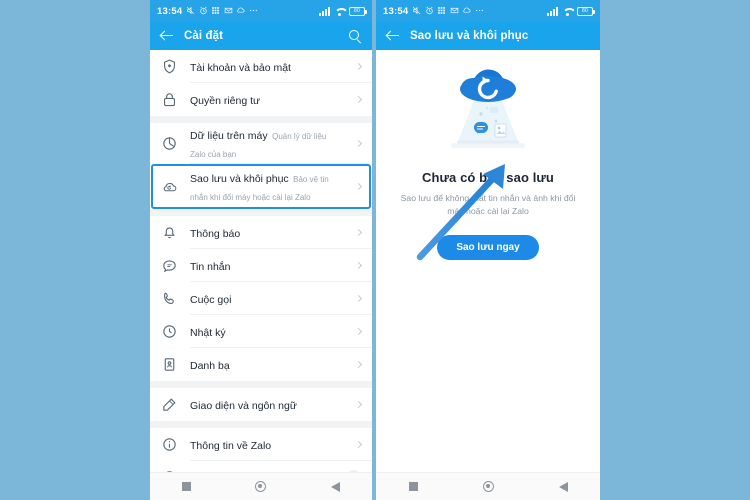 Image resolution: width=750 pixels, height=500 pixels. Describe the element at coordinates (265, 266) in the screenshot. I see `sidebar-item-text: Tin nhắn` at that location.